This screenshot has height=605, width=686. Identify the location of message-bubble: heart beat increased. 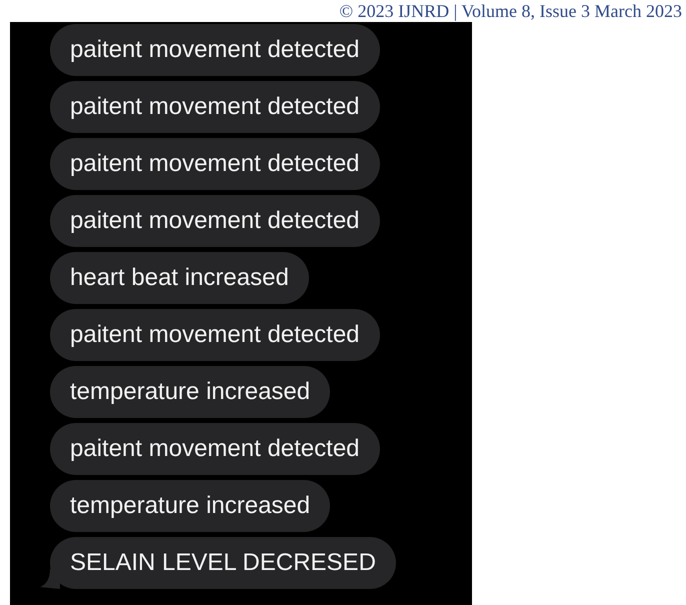
(179, 278).